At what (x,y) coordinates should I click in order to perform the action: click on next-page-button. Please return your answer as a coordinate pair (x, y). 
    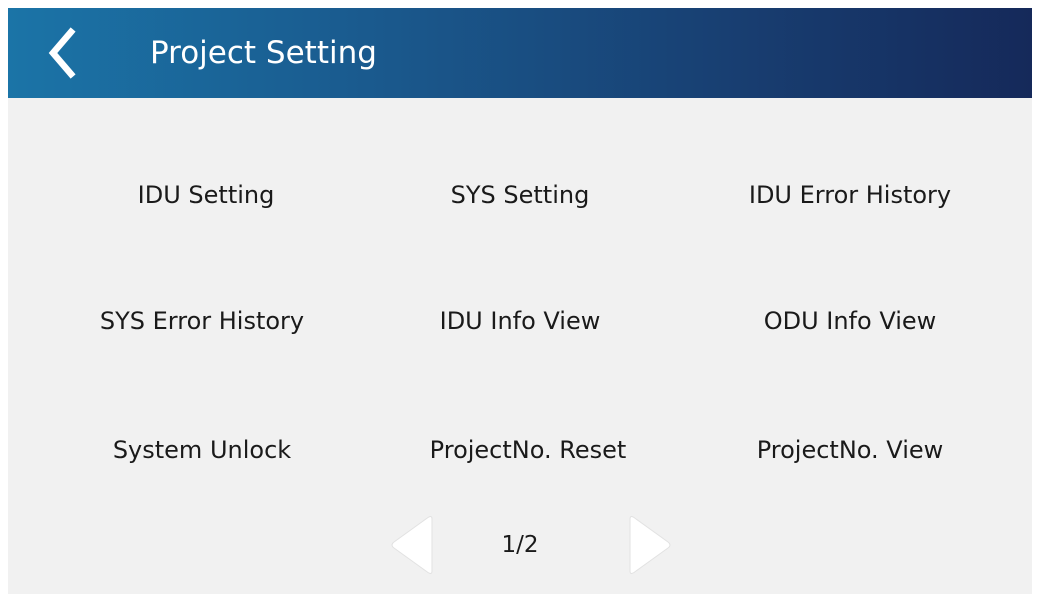
    Looking at the image, I should click on (646, 545).